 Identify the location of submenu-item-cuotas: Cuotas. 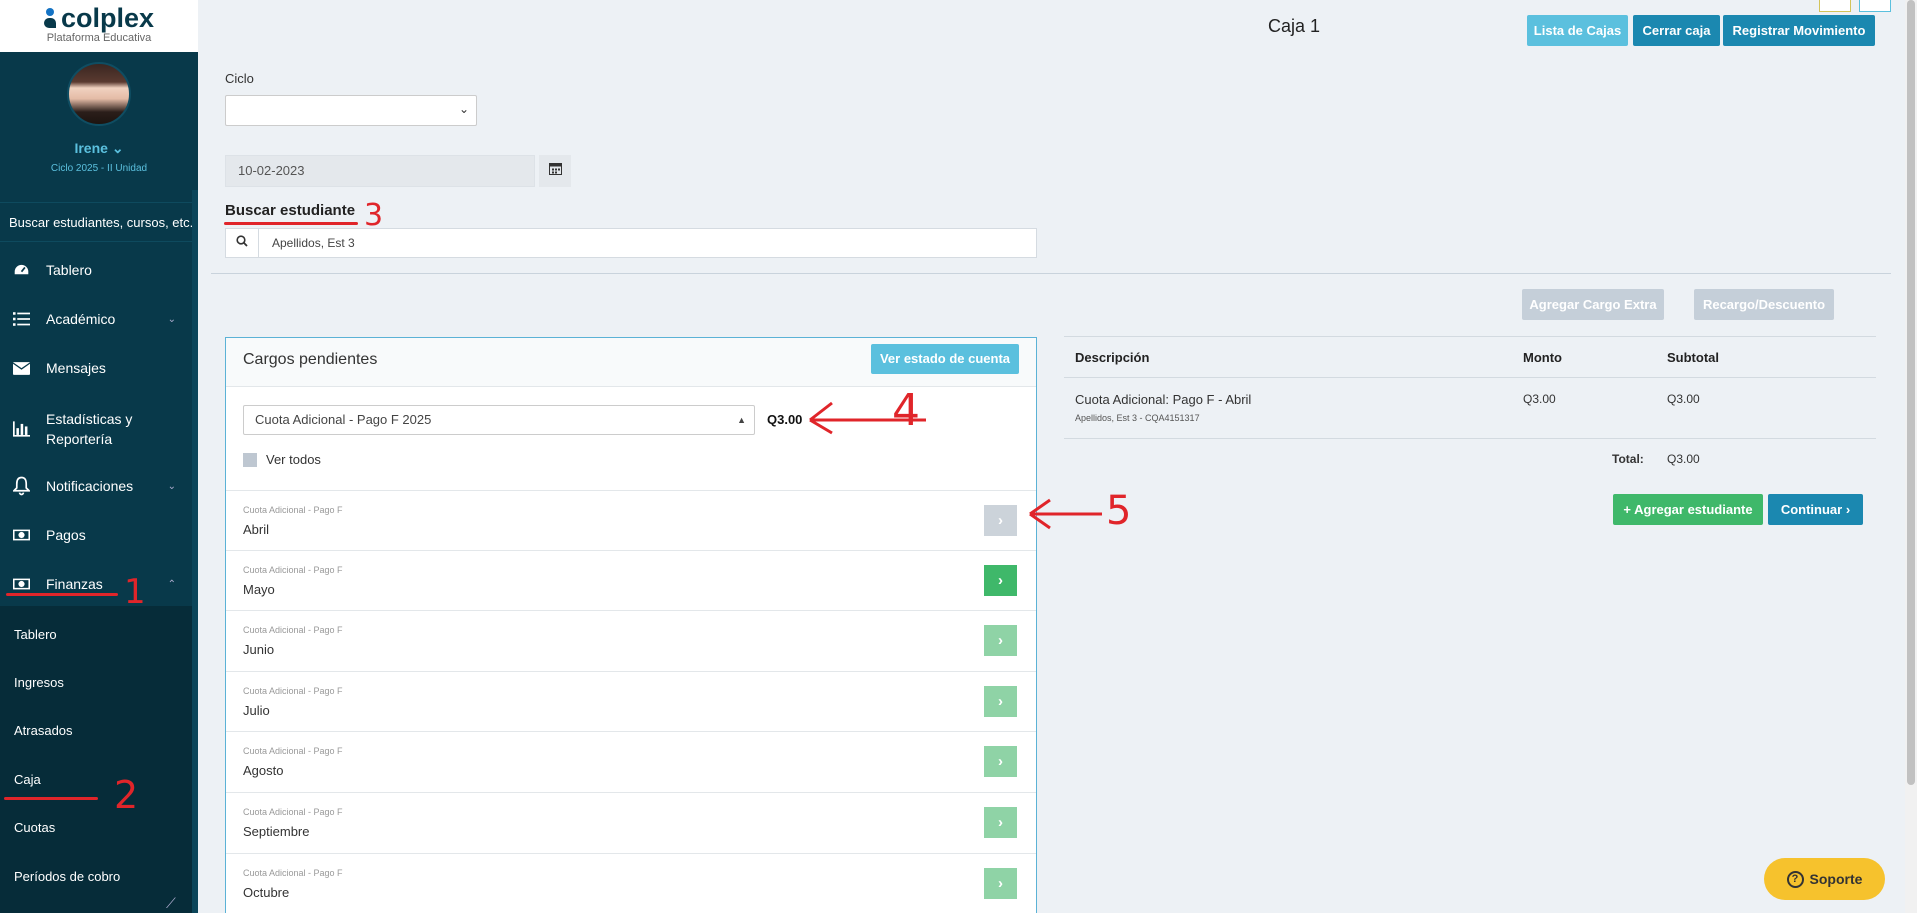
(99, 827).